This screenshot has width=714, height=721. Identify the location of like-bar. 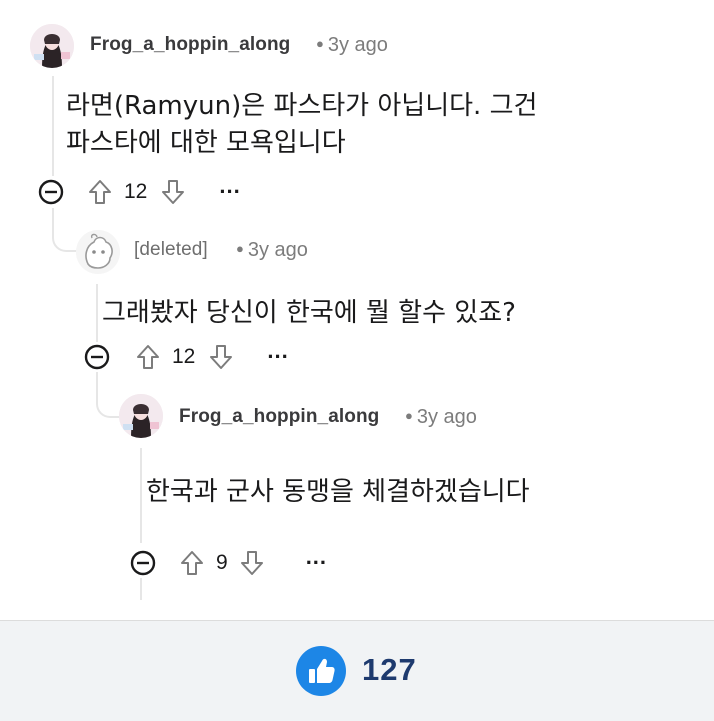
(357, 670).